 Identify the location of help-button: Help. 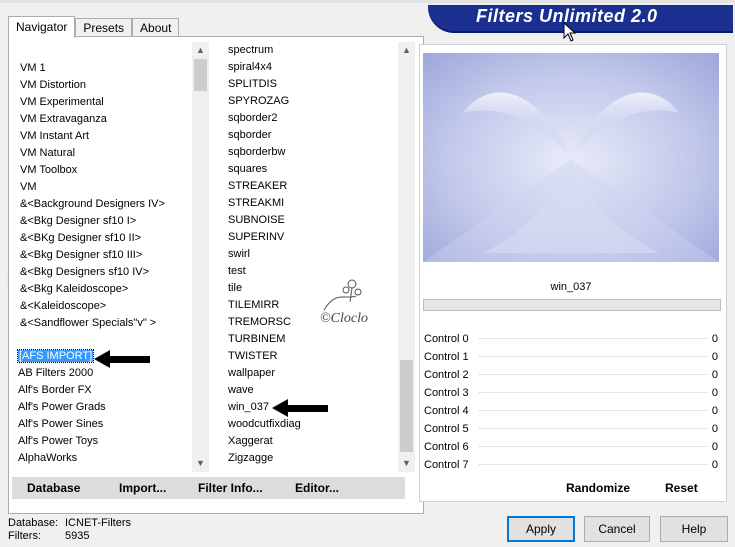
(694, 529).